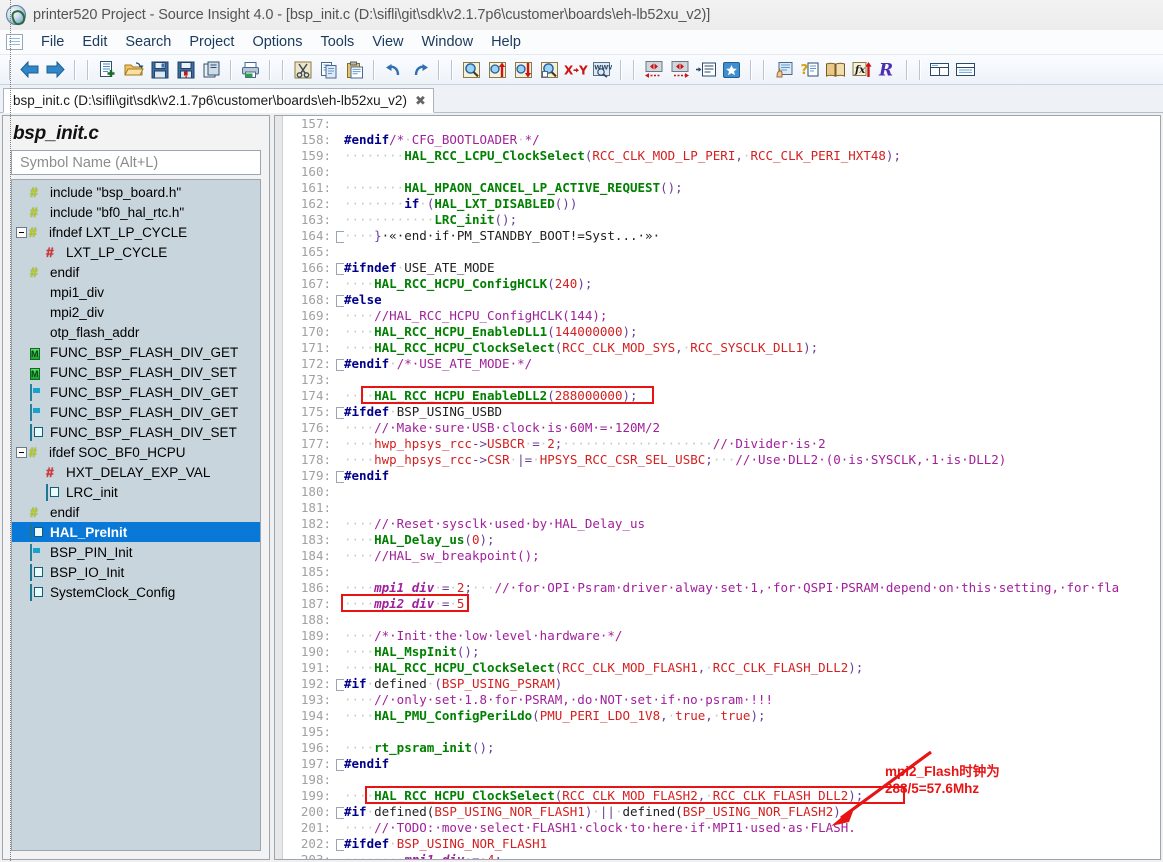 The width and height of the screenshot is (1163, 862). What do you see at coordinates (136, 312) in the screenshot?
I see `symbol-tree-item: mpi2_div` at bounding box center [136, 312].